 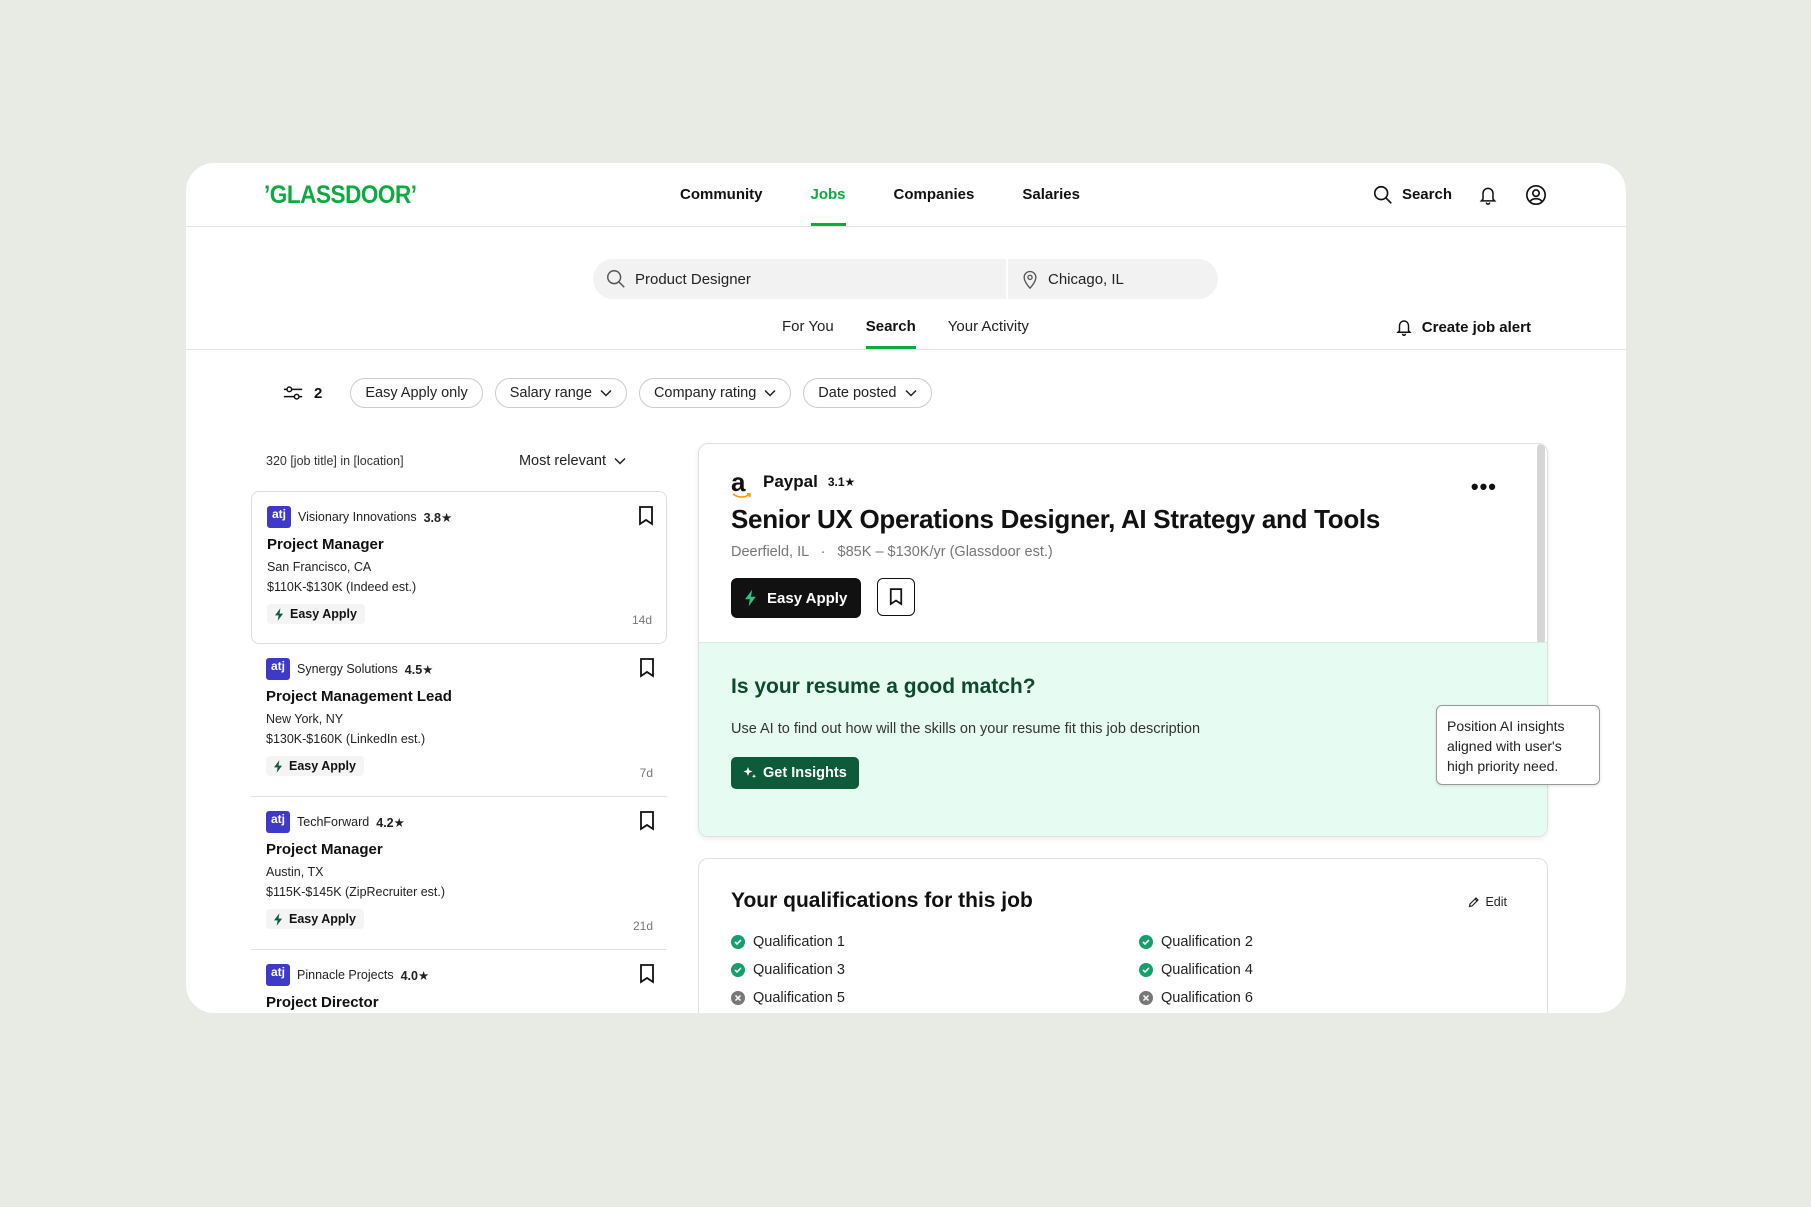 What do you see at coordinates (721, 194) in the screenshot?
I see `nav-community: Community` at bounding box center [721, 194].